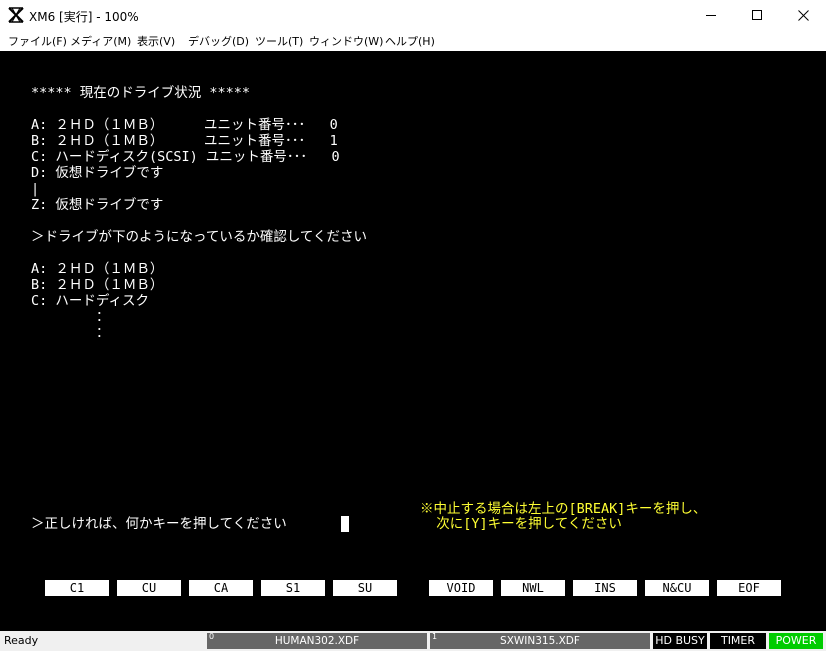 The height and width of the screenshot is (651, 826). I want to click on close-icon, so click(803, 15).